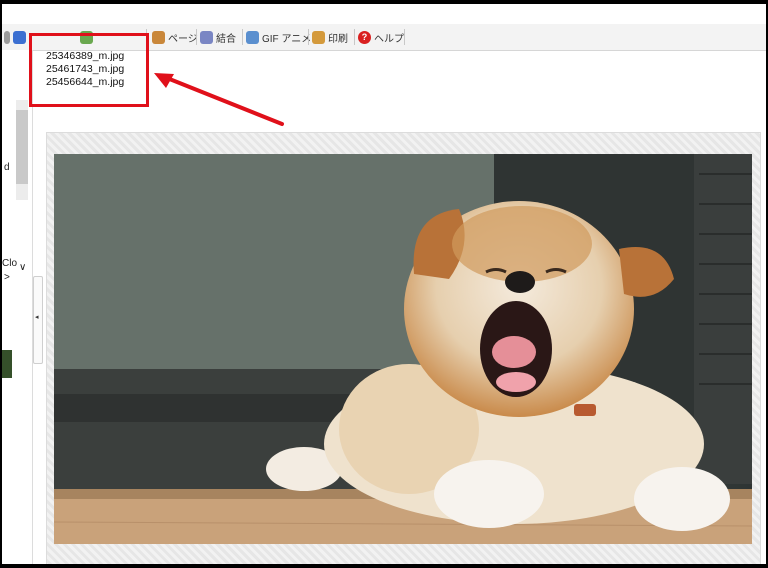 This screenshot has height=568, width=768. I want to click on annotation-arrow-icon, so click(219, 99).